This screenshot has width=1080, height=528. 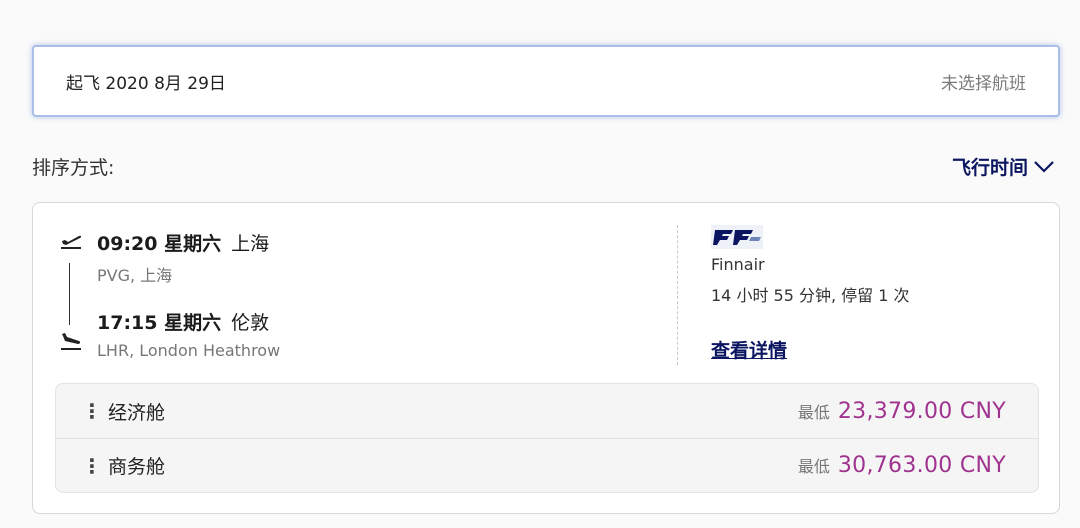 What do you see at coordinates (547, 411) in the screenshot?
I see `fare-row-economy: ⋮ 经济舱 最低 23,379.00 CNY` at bounding box center [547, 411].